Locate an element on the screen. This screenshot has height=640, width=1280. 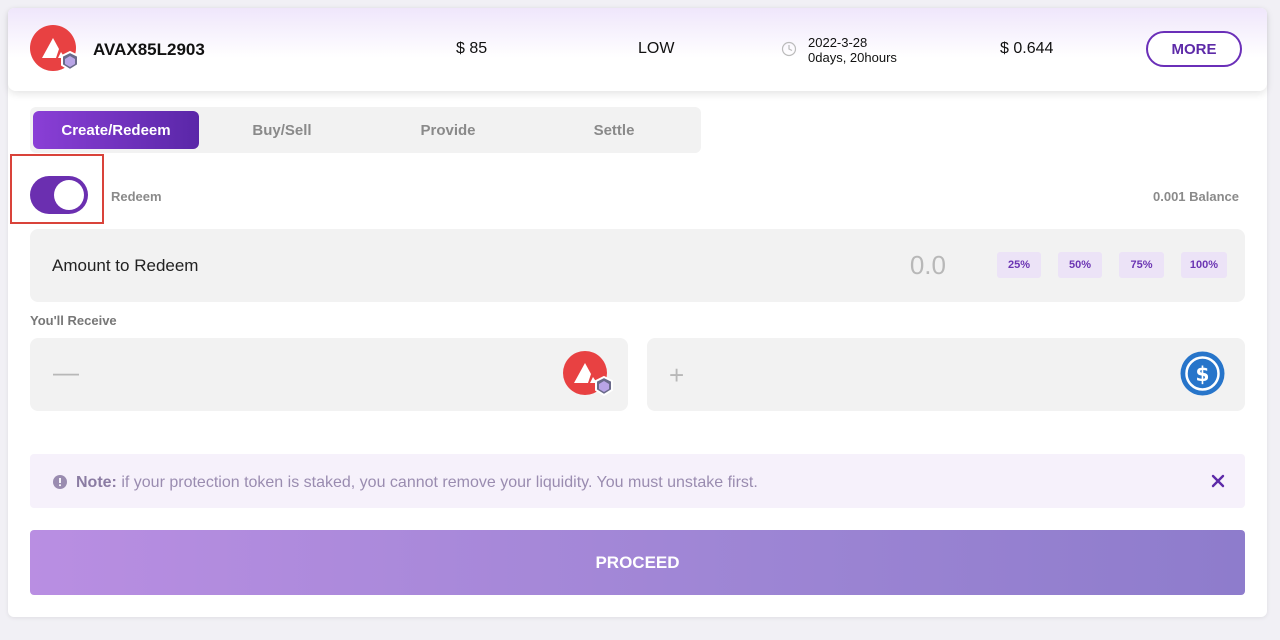
receive-token-box is located at coordinates (329, 374).